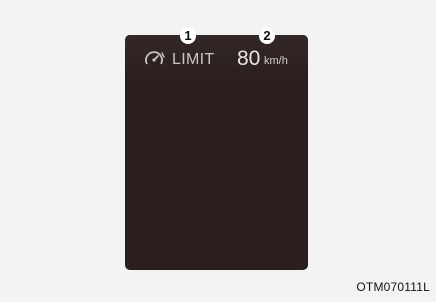 This screenshot has height=302, width=436. Describe the element at coordinates (188, 36) in the screenshot. I see `callout-1-marker: 1` at that location.